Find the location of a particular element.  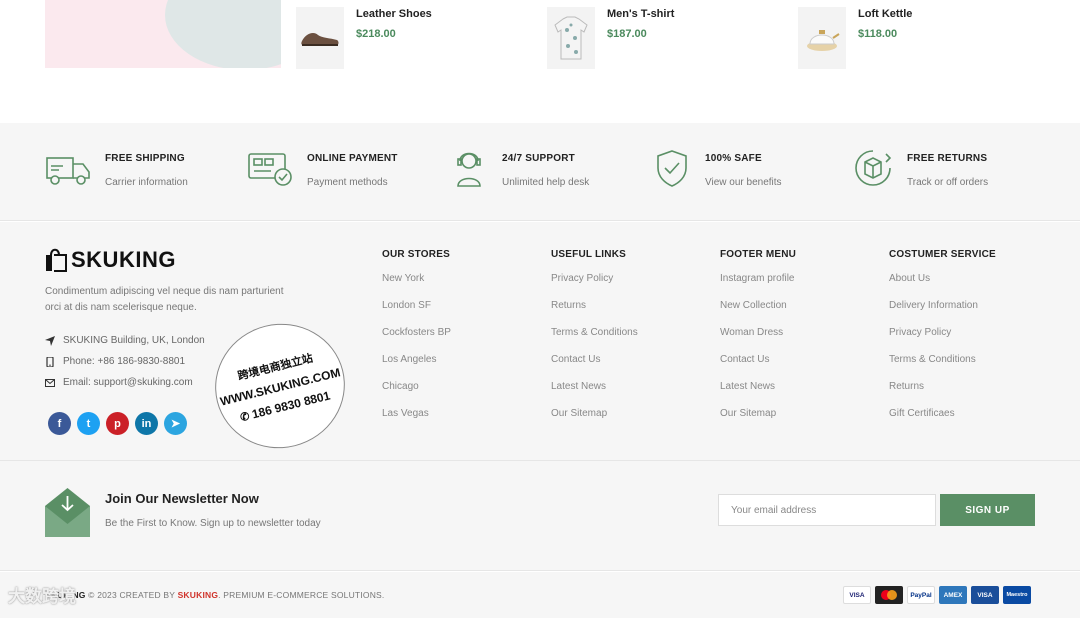

pinterest-icon: p is located at coordinates (117, 423).